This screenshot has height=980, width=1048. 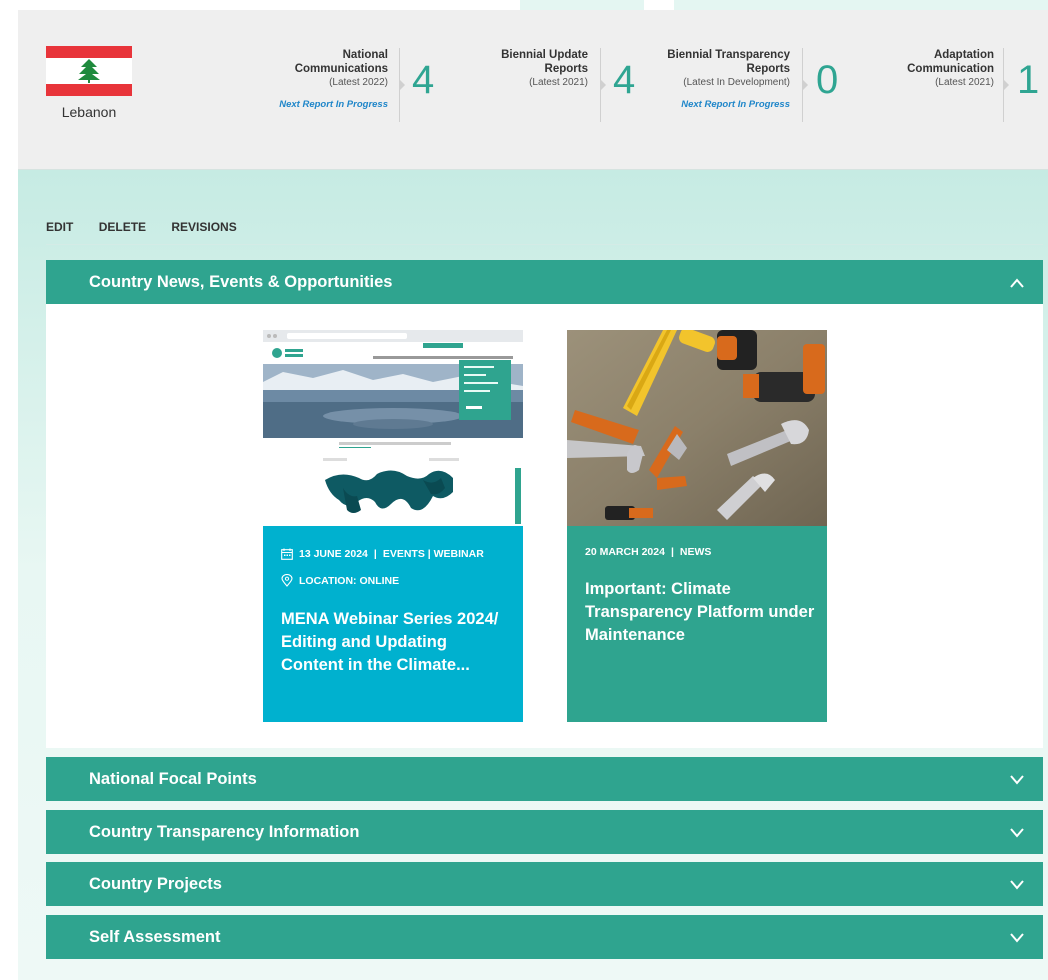 I want to click on country-name: Lebanon, so click(x=89, y=112).